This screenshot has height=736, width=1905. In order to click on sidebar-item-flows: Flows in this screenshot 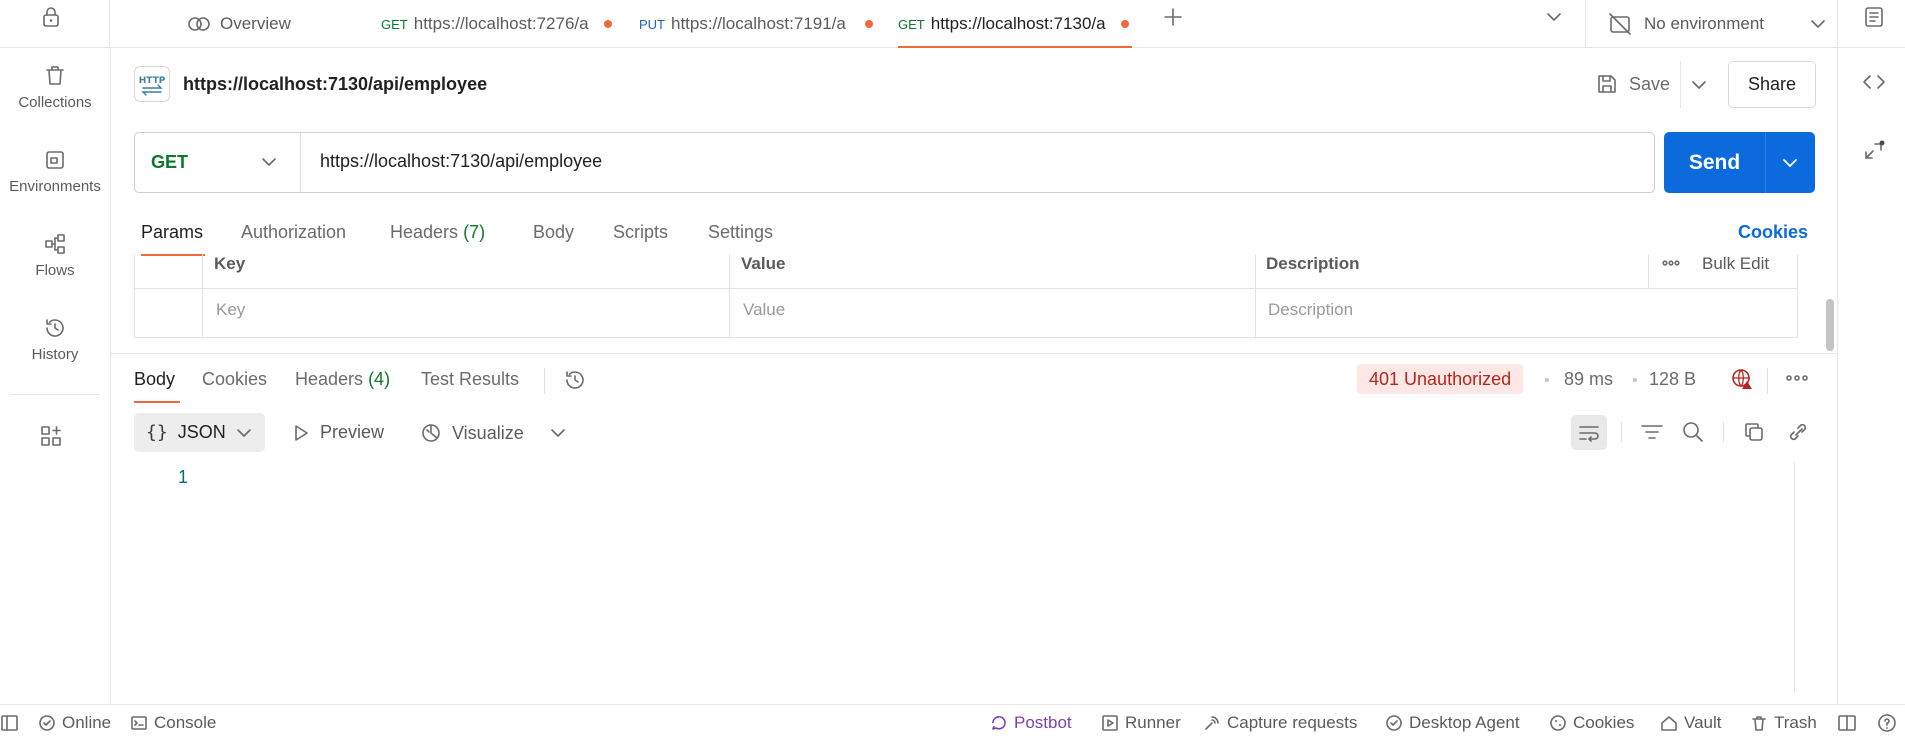, I will do `click(55, 255)`.